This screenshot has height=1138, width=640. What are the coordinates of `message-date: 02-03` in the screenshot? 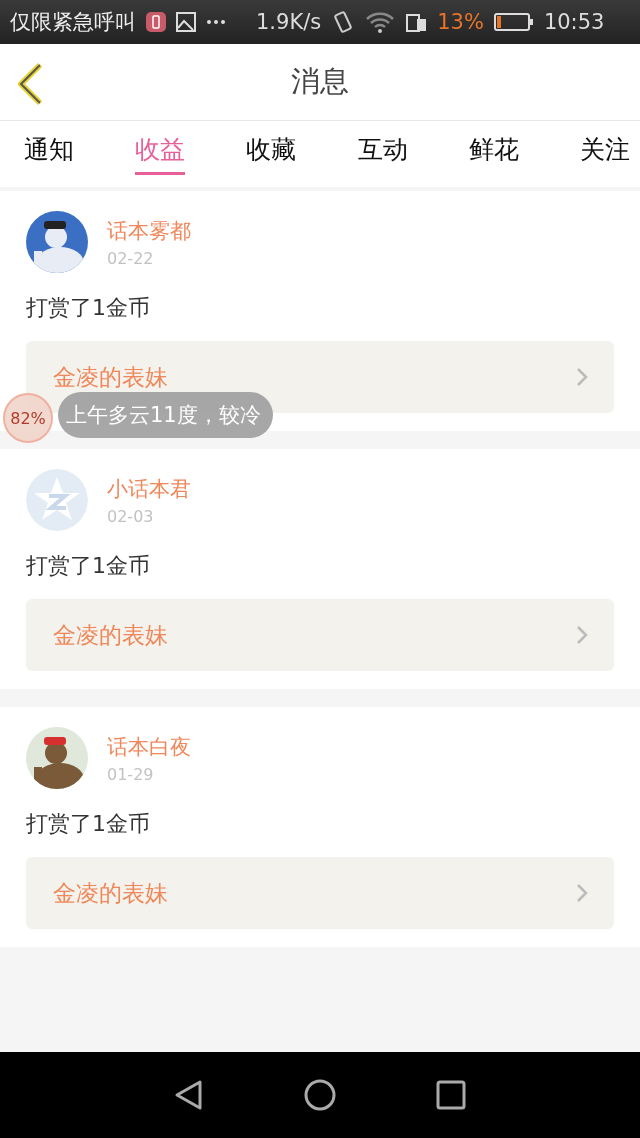 It's located at (131, 516).